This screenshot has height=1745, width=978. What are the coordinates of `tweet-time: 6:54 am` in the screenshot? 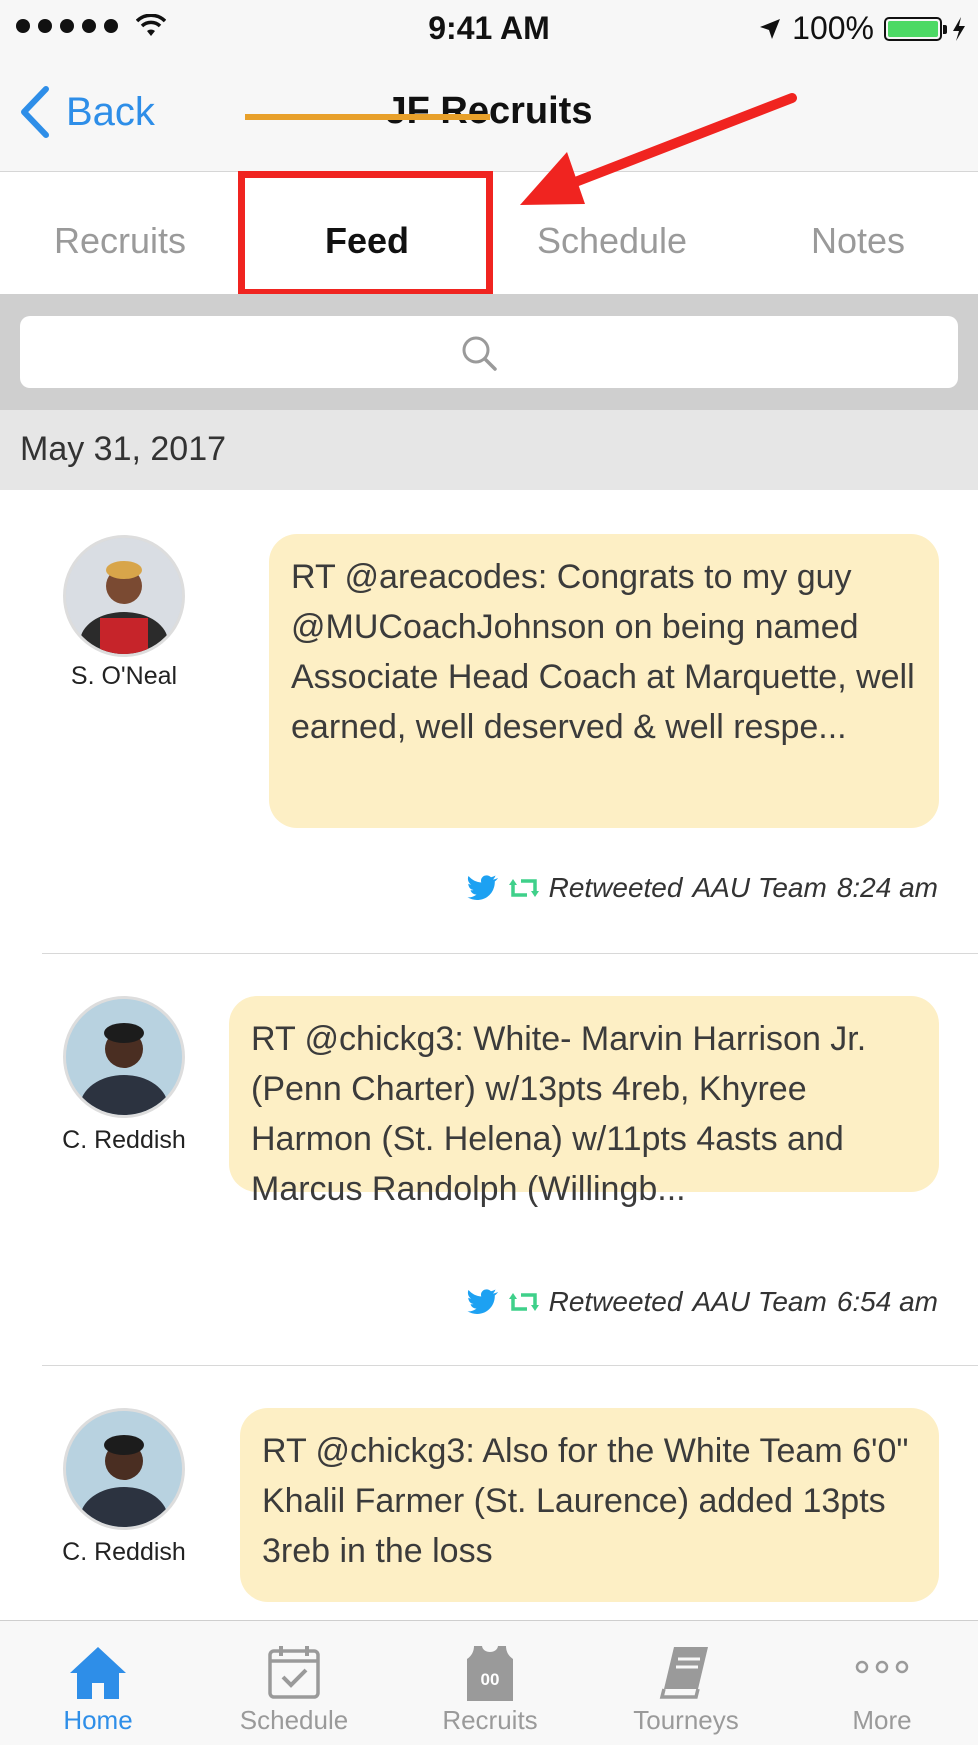 It's located at (887, 1301).